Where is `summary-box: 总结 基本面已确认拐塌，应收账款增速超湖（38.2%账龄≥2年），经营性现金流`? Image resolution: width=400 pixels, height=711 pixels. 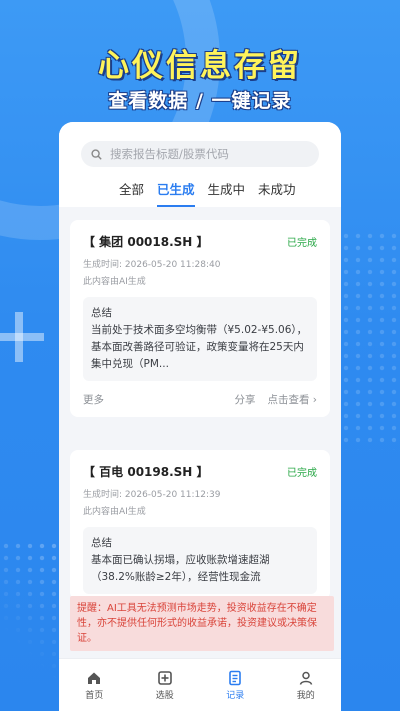 summary-box: 总结 基本面已确认拐塌，应收账款增速超湖（38.2%账龄≥2年），经营性现金流 is located at coordinates (200, 560).